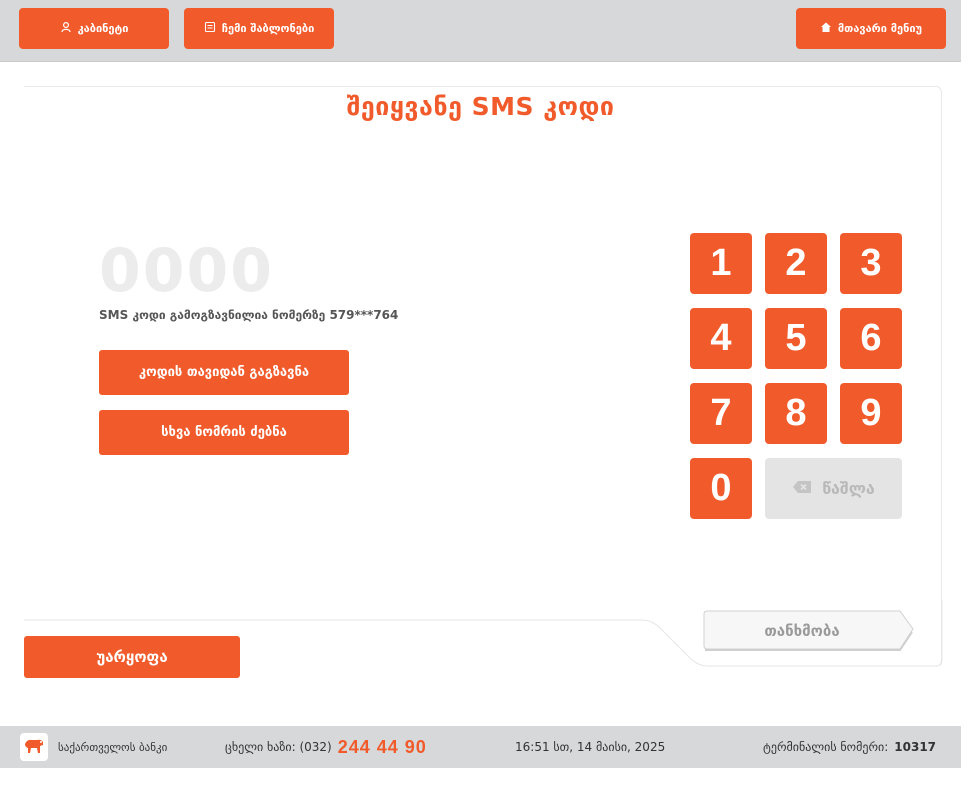  I want to click on terminal-number: 10317, so click(915, 747).